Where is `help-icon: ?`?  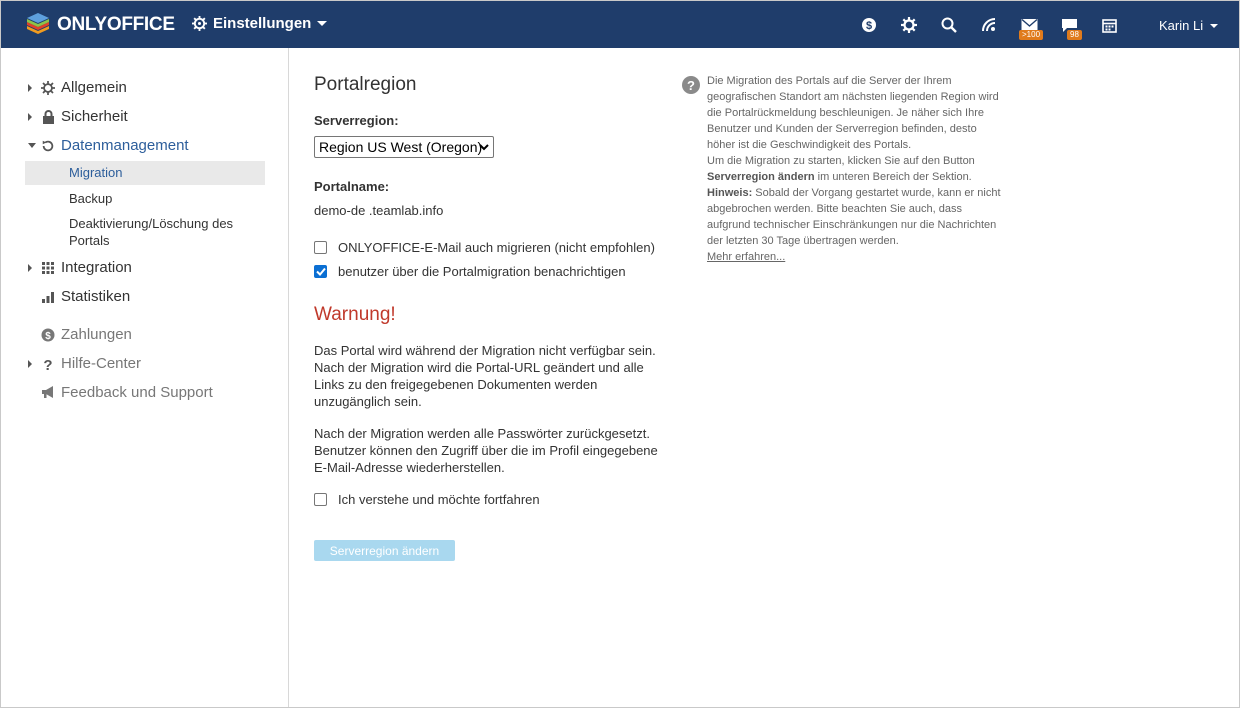 help-icon: ? is located at coordinates (691, 85).